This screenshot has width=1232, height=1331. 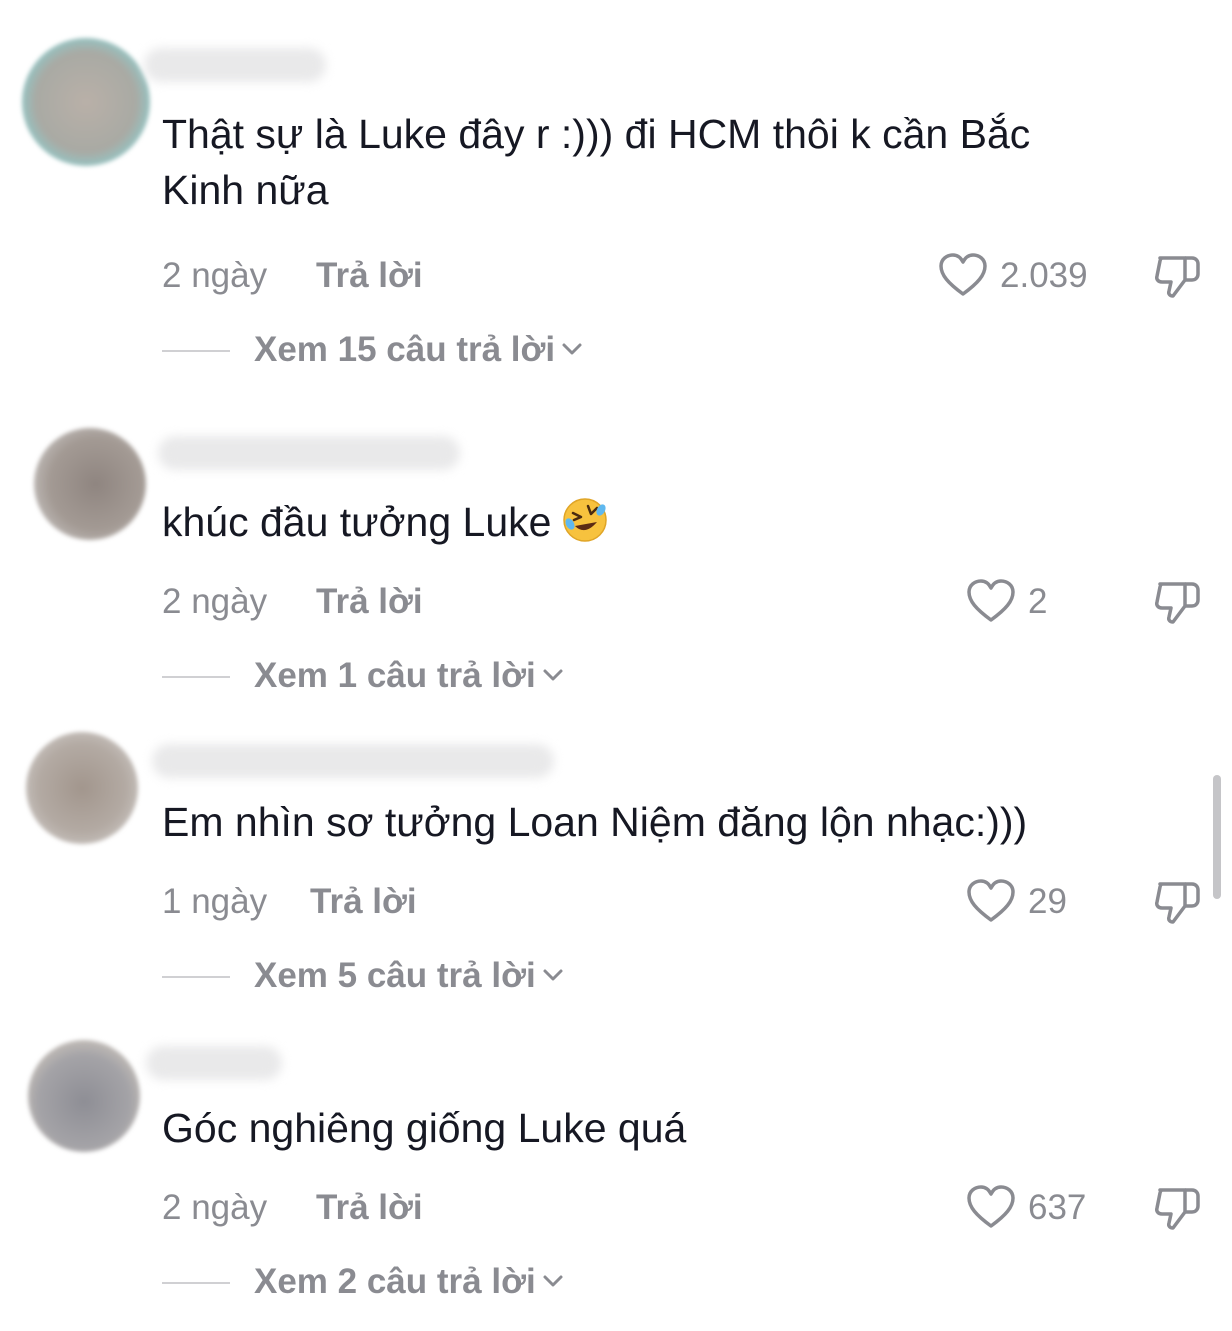 I want to click on comment-meta: 1 ngày Trả lời 29, so click(x=682, y=902).